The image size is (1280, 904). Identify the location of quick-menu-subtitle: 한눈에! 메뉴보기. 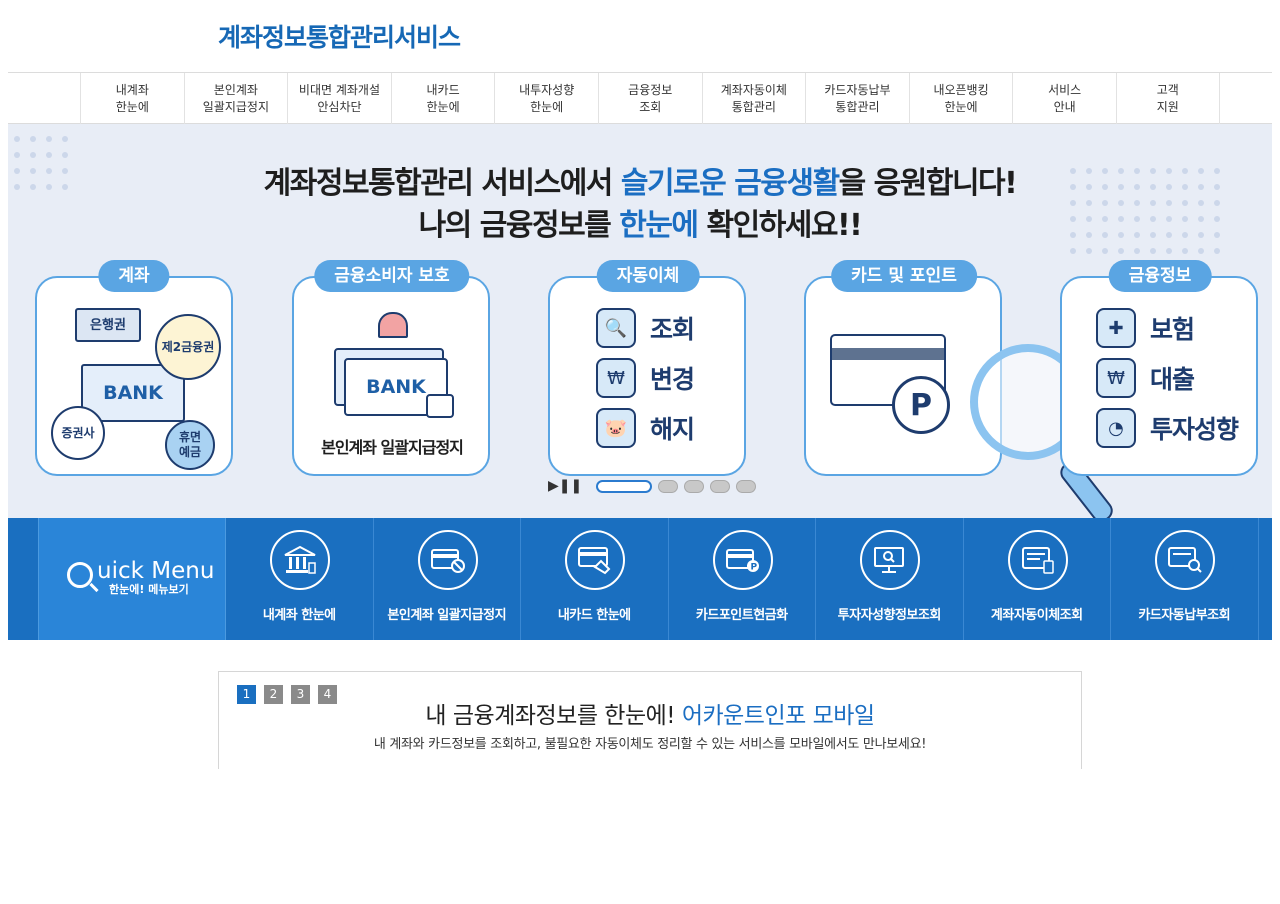
(149, 589).